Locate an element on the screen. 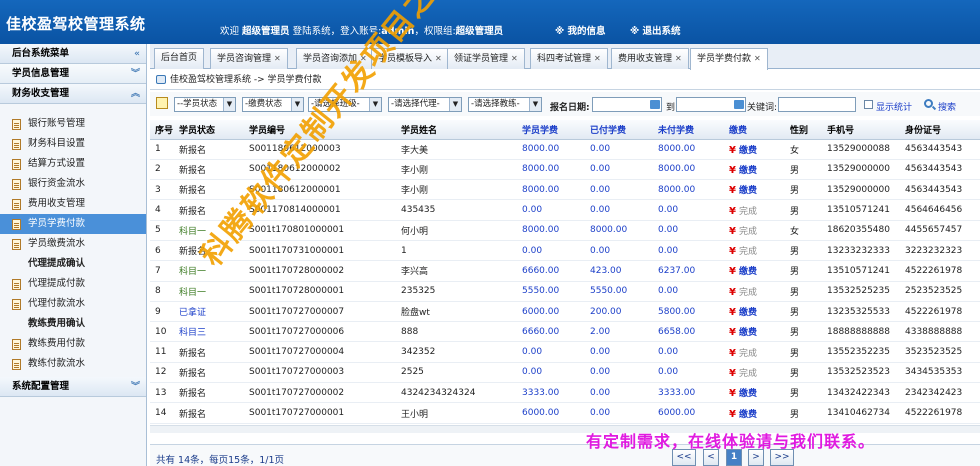 The width and height of the screenshot is (980, 466). tab-consult-manage: 学员咨询管理 ✕ is located at coordinates (249, 58).